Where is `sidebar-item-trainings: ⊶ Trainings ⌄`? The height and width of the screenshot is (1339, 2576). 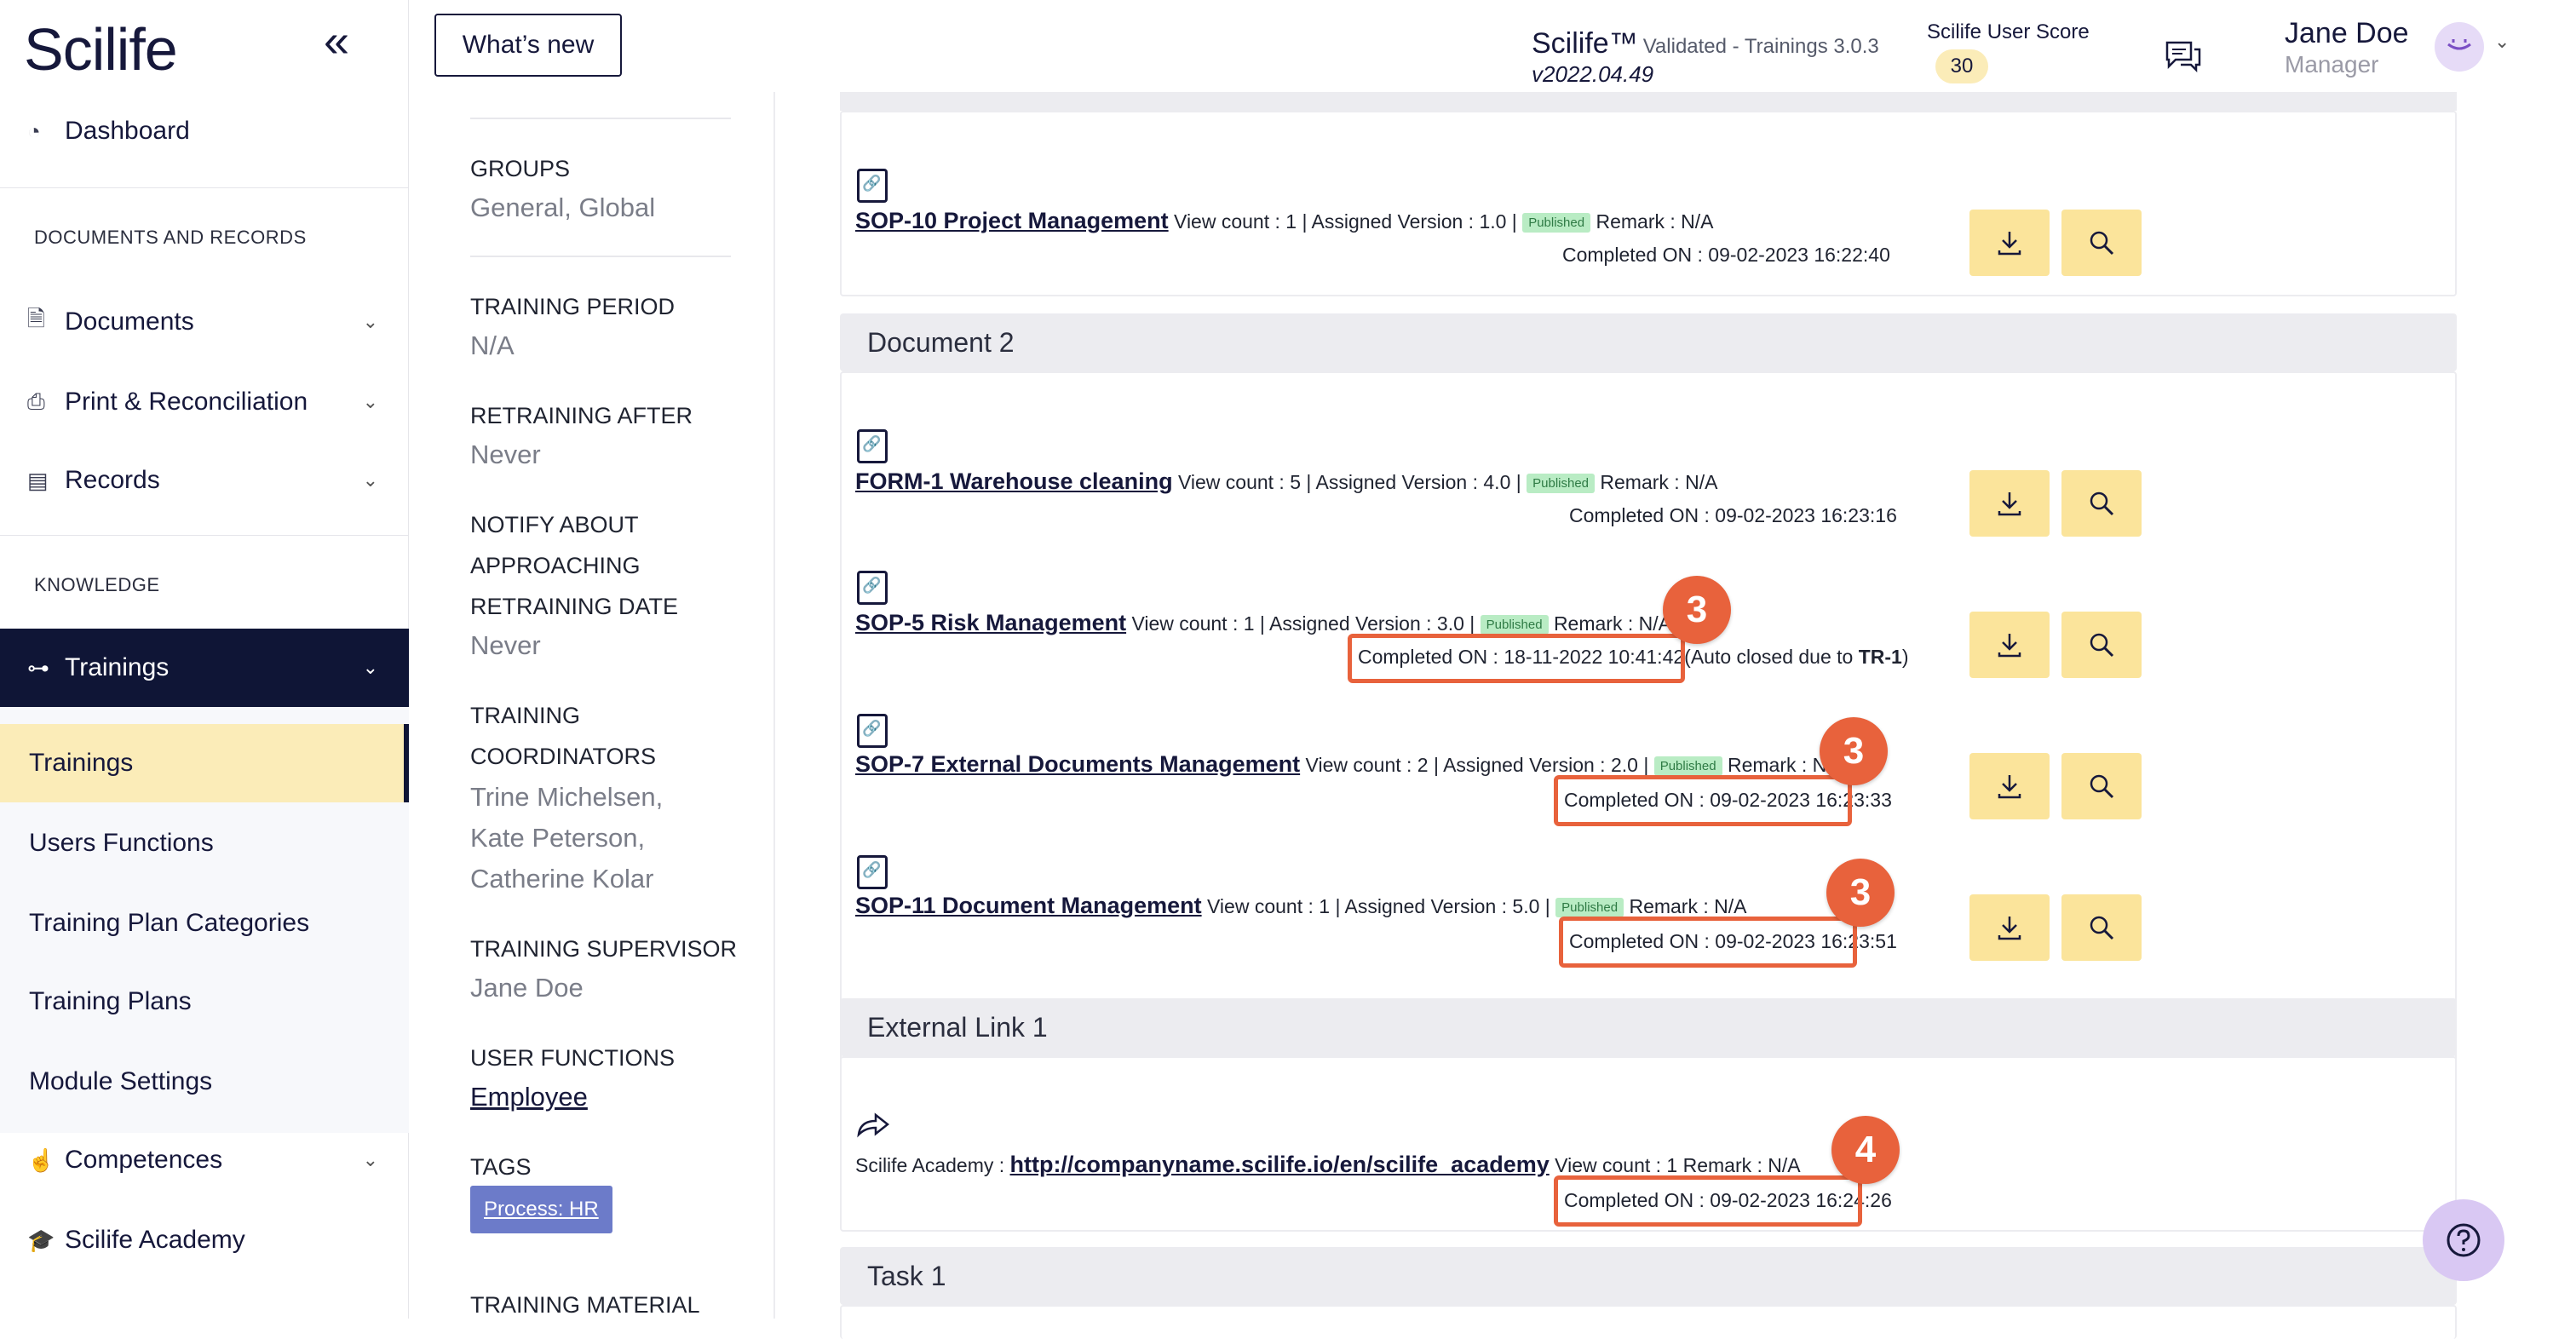 sidebar-item-trainings: ⊶ Trainings ⌄ is located at coordinates (205, 668).